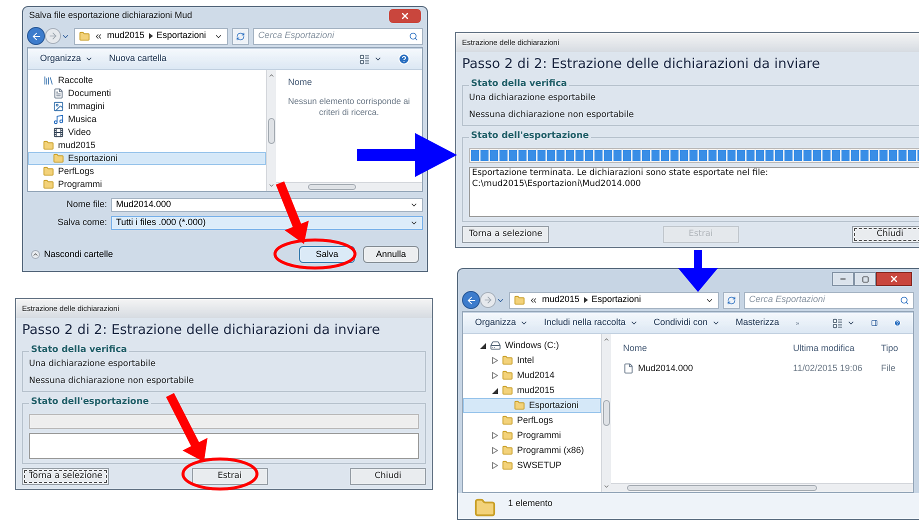 The height and width of the screenshot is (520, 919). I want to click on tree-item: Video, so click(147, 132).